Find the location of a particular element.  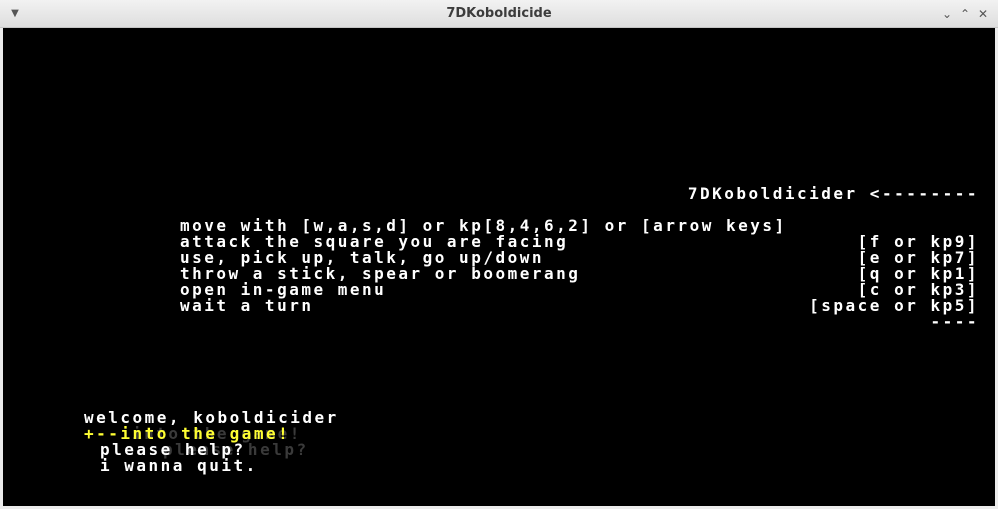

window-title: 7DKoboldicide is located at coordinates (499, 13).